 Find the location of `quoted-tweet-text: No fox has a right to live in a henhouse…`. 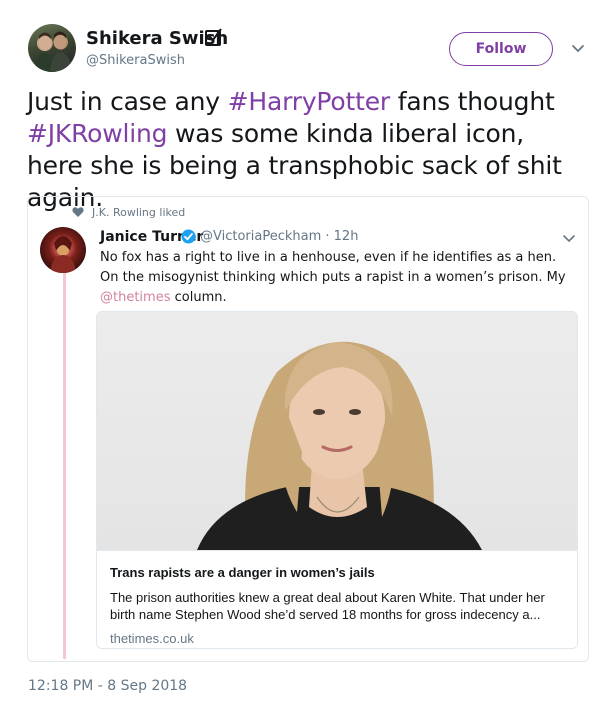

quoted-tweet-text: No fox has a right to live in a henhouse… is located at coordinates (339, 278).